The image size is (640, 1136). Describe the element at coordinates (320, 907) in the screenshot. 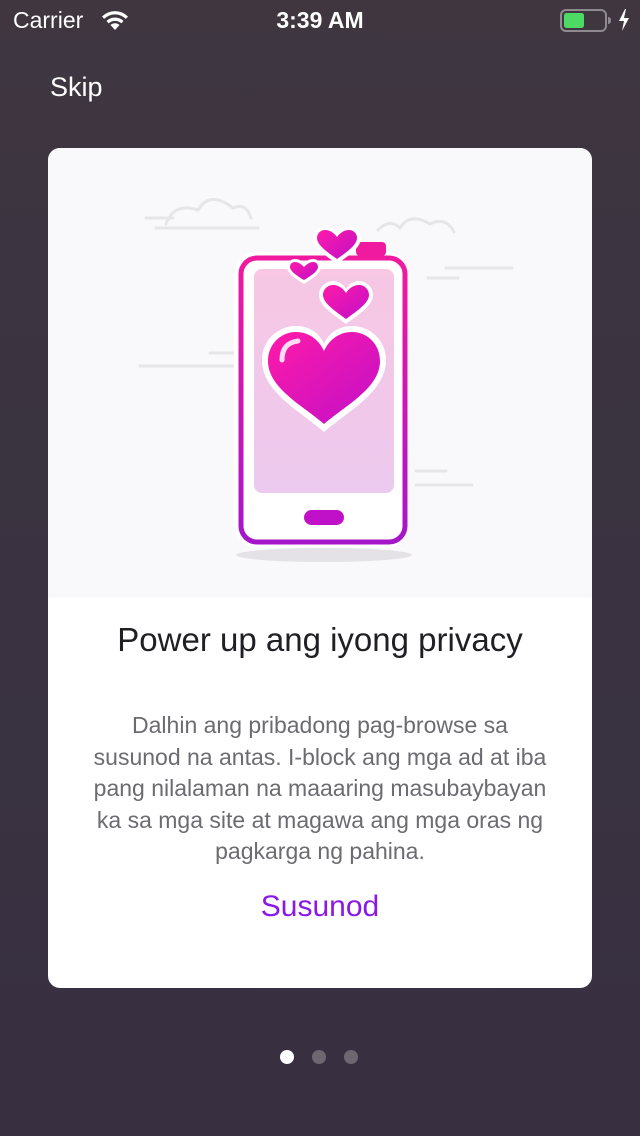

I see `next-button: Susunod` at that location.